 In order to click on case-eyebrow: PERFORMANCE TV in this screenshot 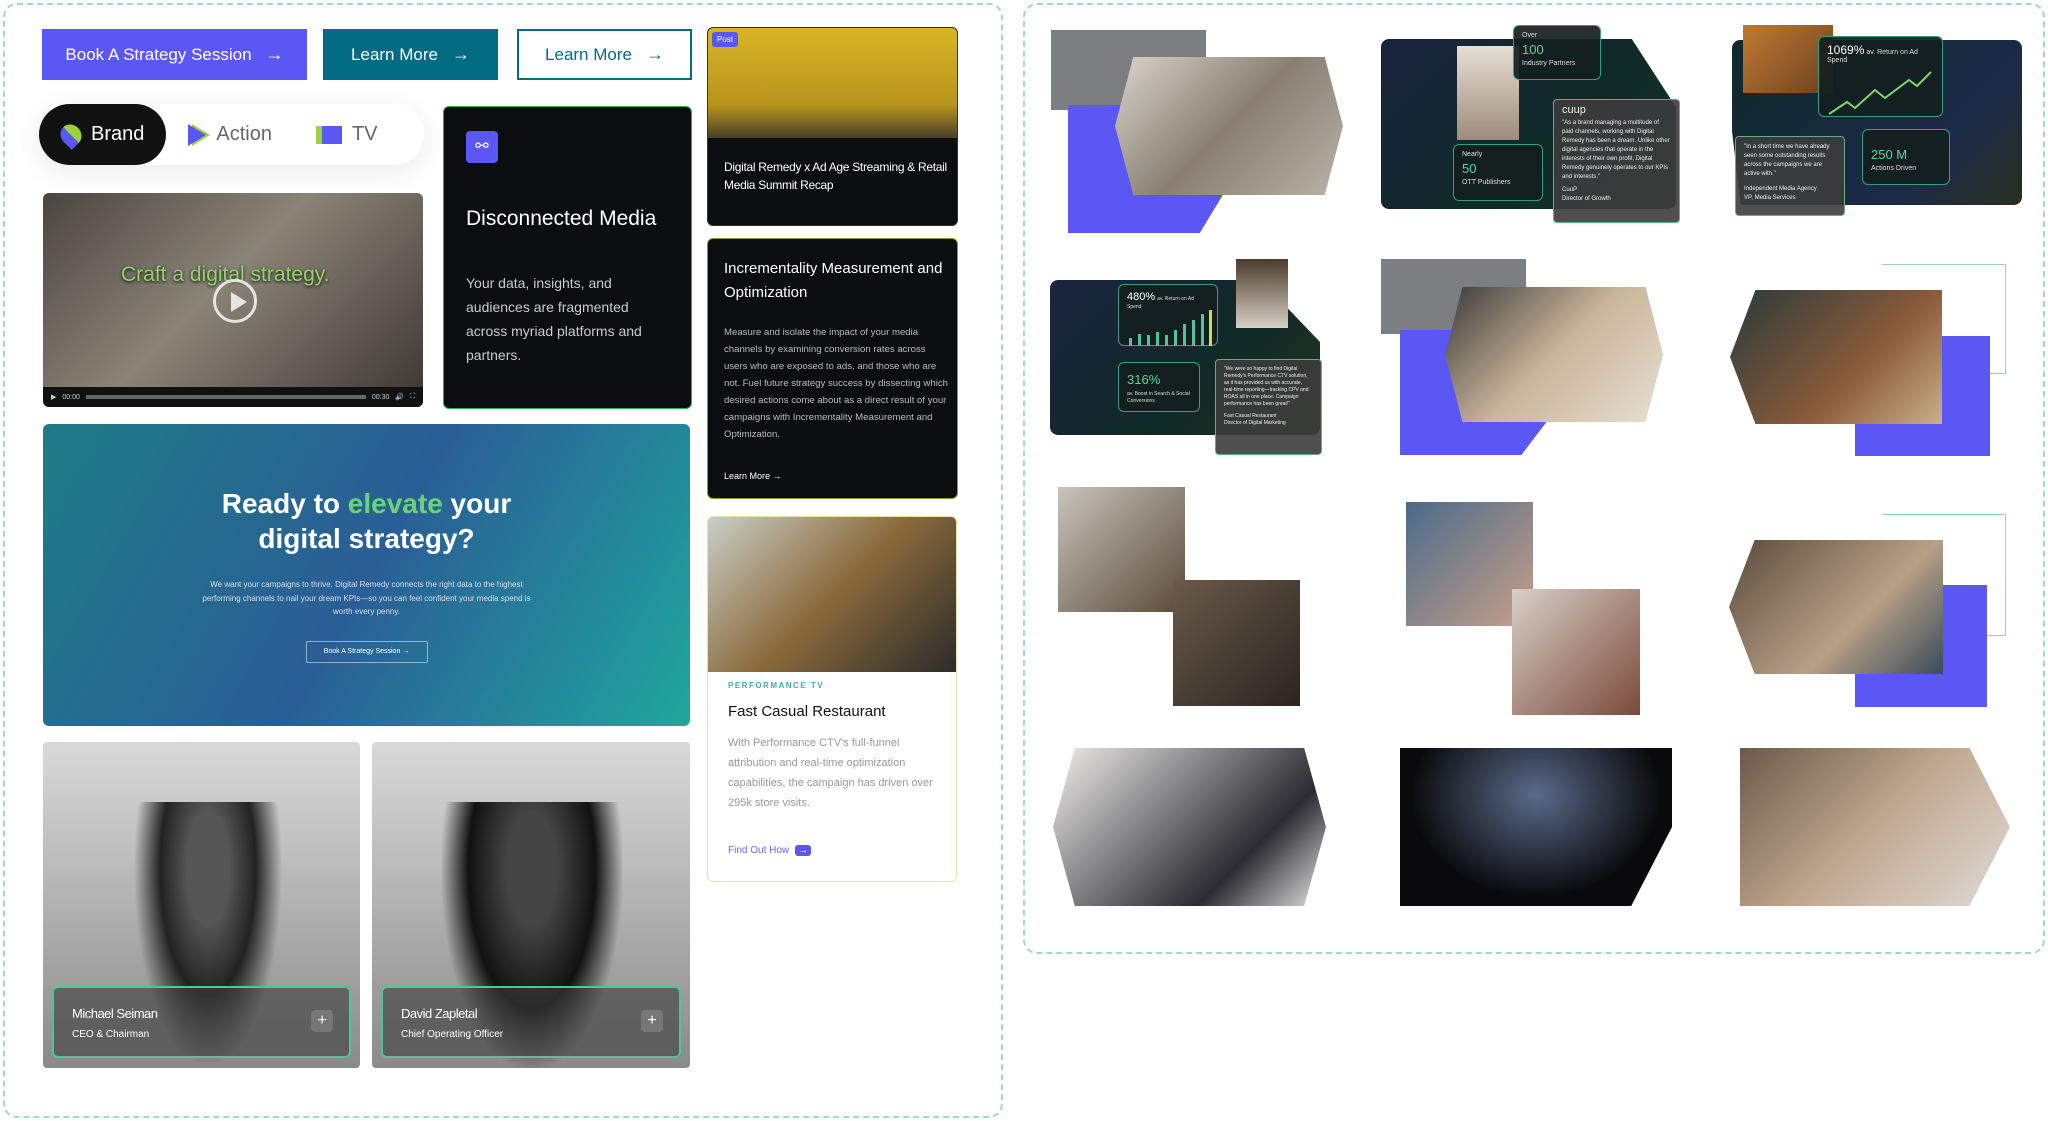, I will do `click(776, 685)`.